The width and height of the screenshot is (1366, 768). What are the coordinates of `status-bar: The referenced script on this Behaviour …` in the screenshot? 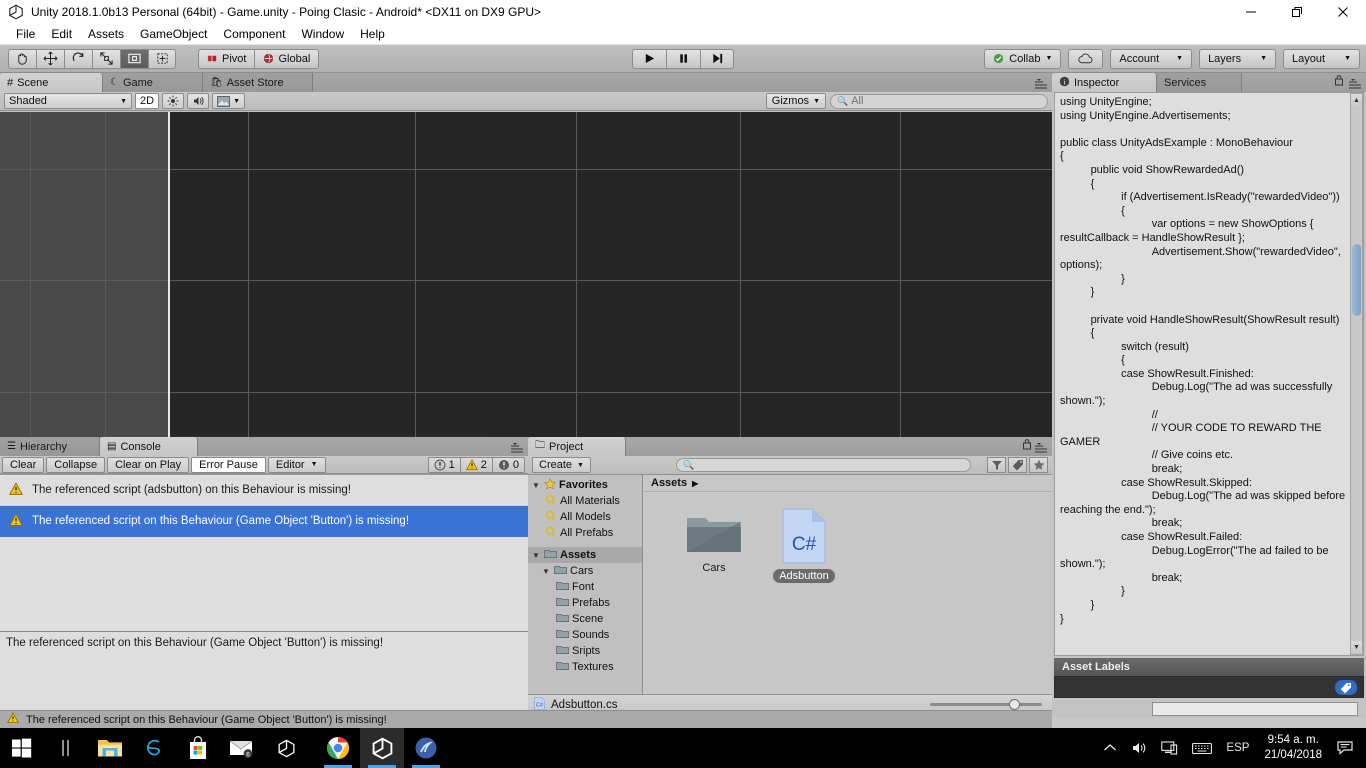 It's located at (526, 719).